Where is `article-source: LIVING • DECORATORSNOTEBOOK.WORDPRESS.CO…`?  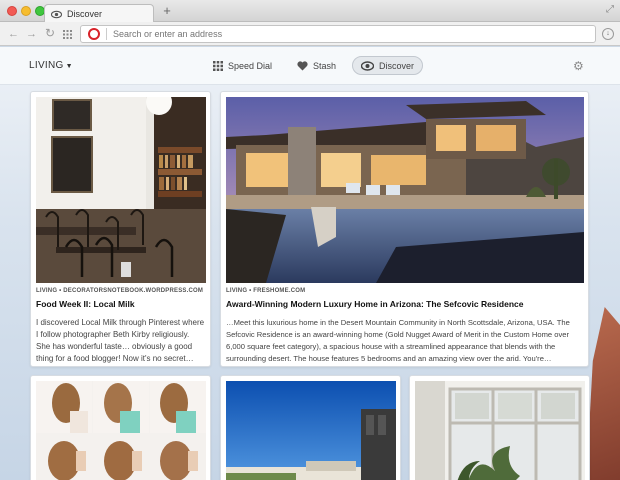
article-source: LIVING • DECORATORSNOTEBOOK.WORDPRESS.CO… is located at coordinates (120, 291).